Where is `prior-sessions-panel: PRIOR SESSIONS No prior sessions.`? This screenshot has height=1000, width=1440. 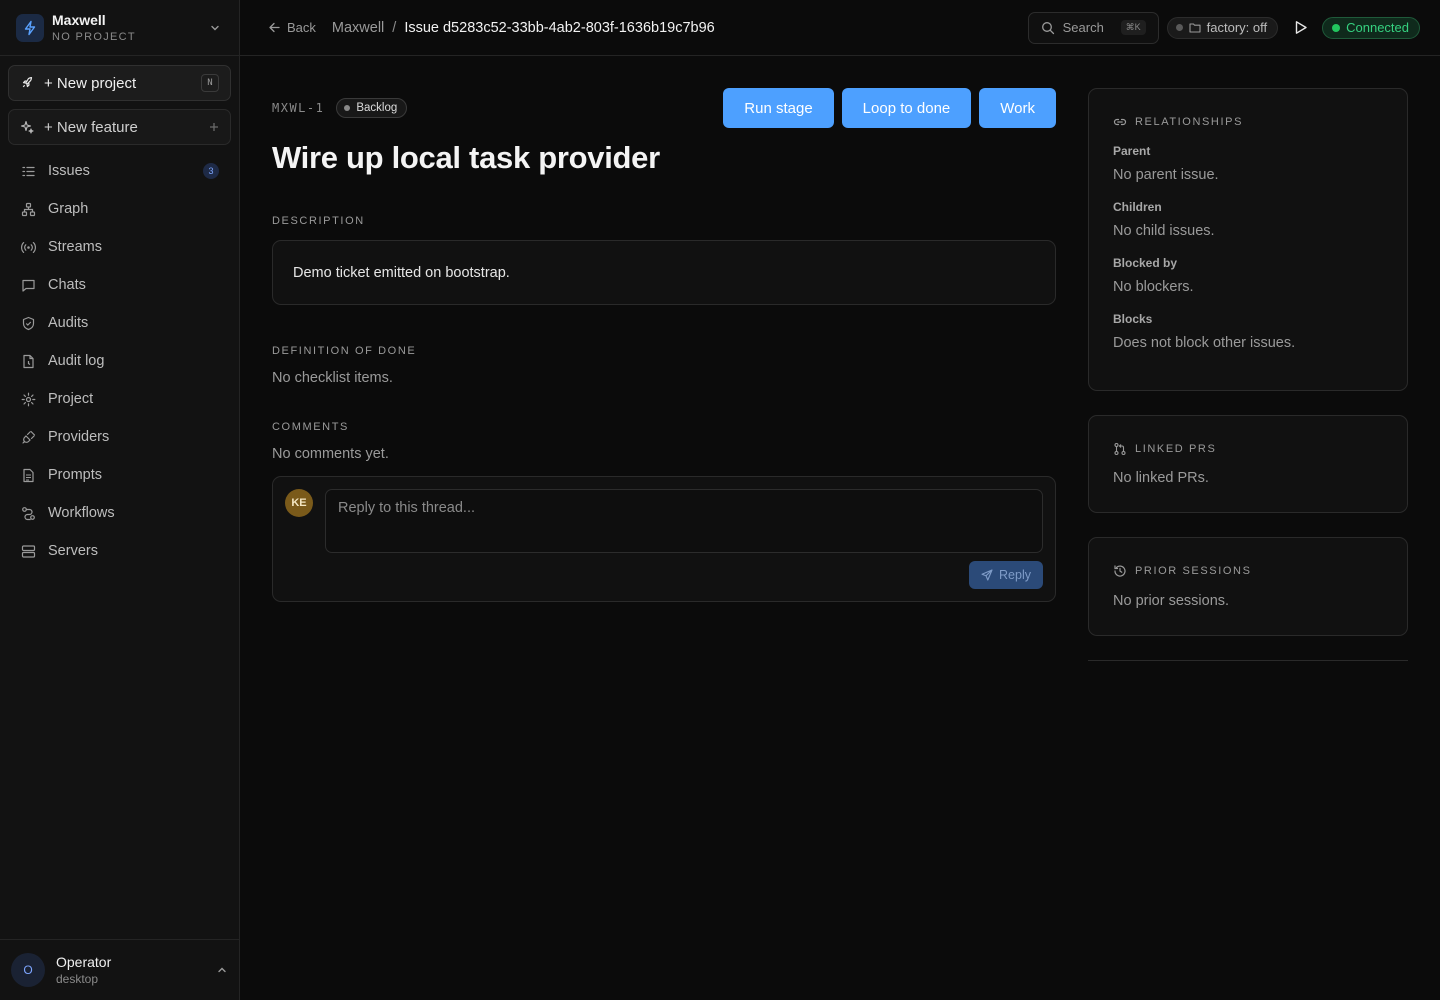 prior-sessions-panel: PRIOR SESSIONS No prior sessions. is located at coordinates (1248, 586).